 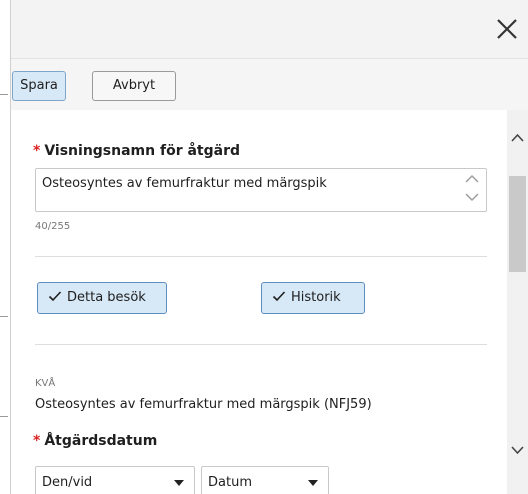 I want to click on date-select: Datum, so click(x=265, y=480).